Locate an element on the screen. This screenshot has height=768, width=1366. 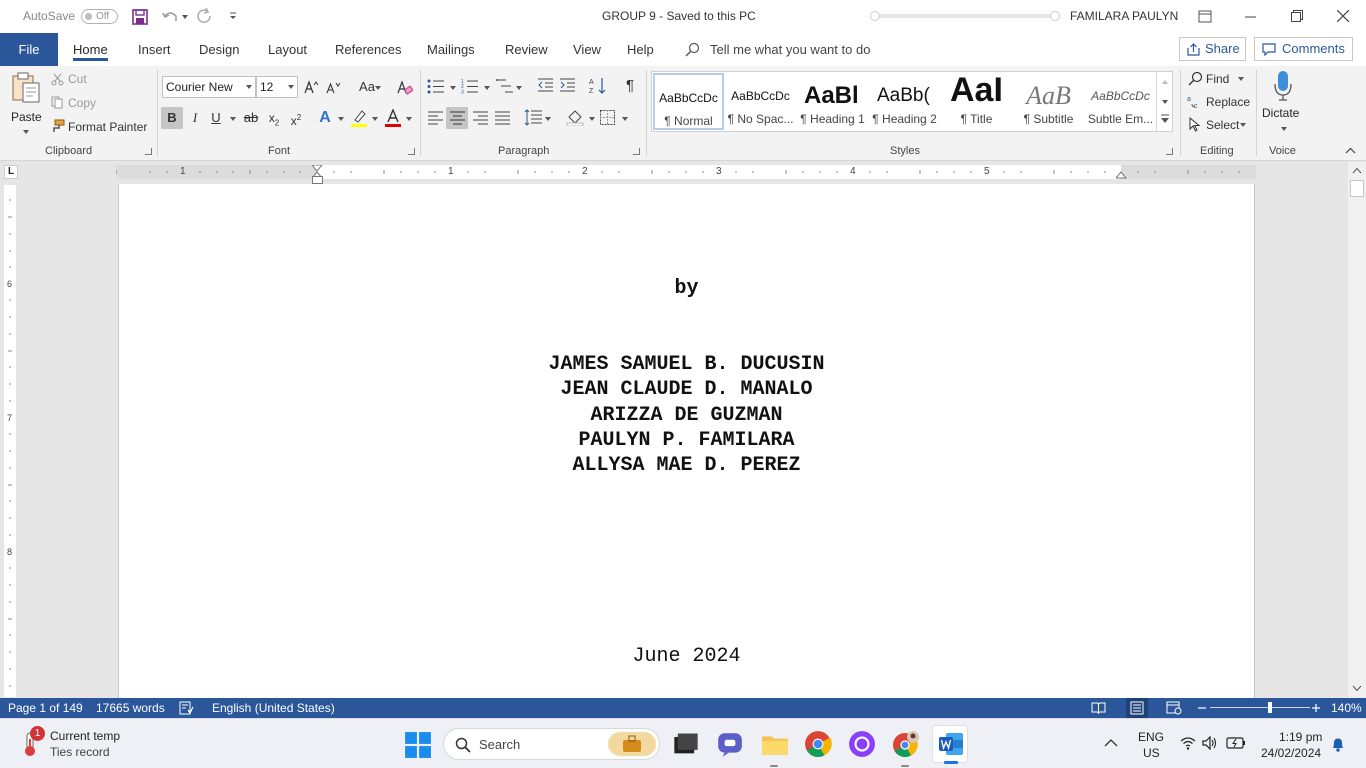
borders-icon is located at coordinates (607, 117).